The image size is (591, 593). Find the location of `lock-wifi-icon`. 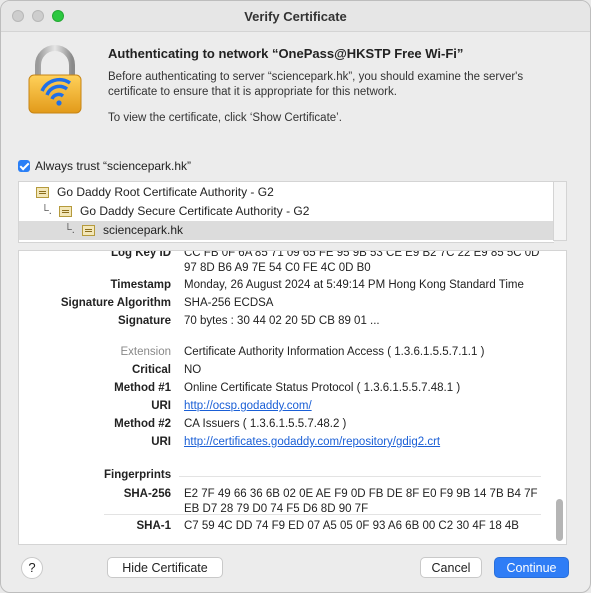

lock-wifi-icon is located at coordinates (55, 79).